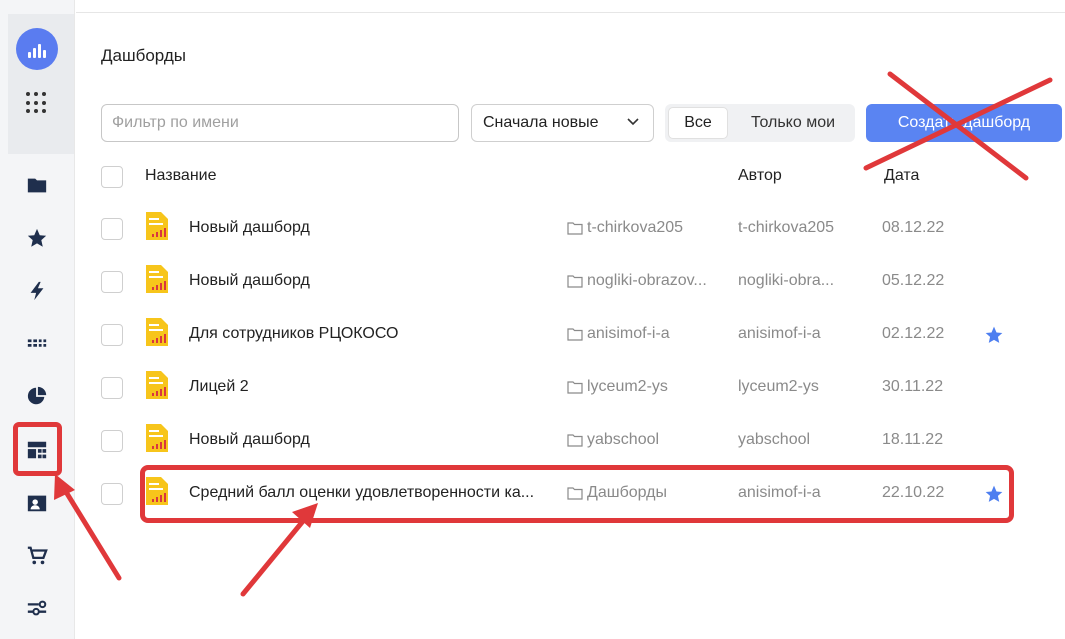 The width and height of the screenshot is (1065, 639). What do you see at coordinates (37, 556) in the screenshot?
I see `cart-icon` at bounding box center [37, 556].